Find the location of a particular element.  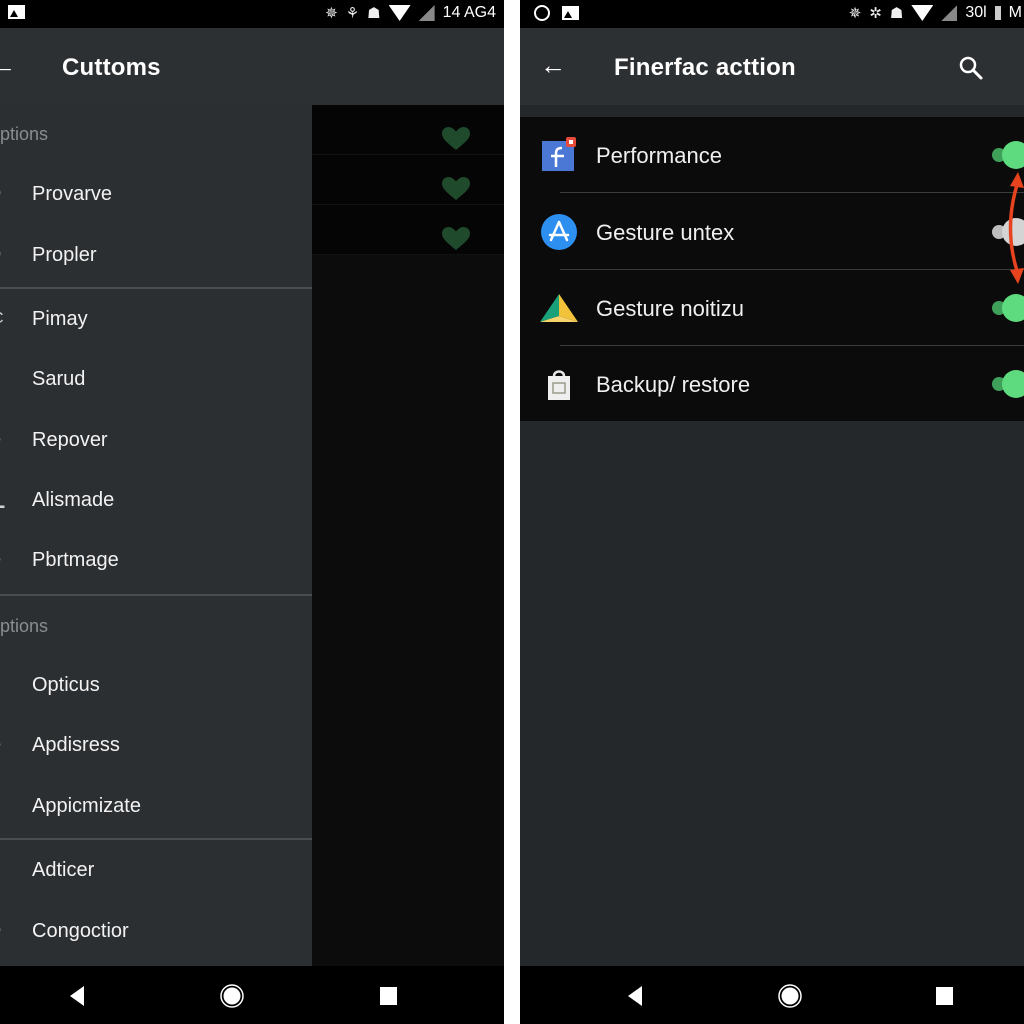

battery-icon is located at coordinates (997, 13).